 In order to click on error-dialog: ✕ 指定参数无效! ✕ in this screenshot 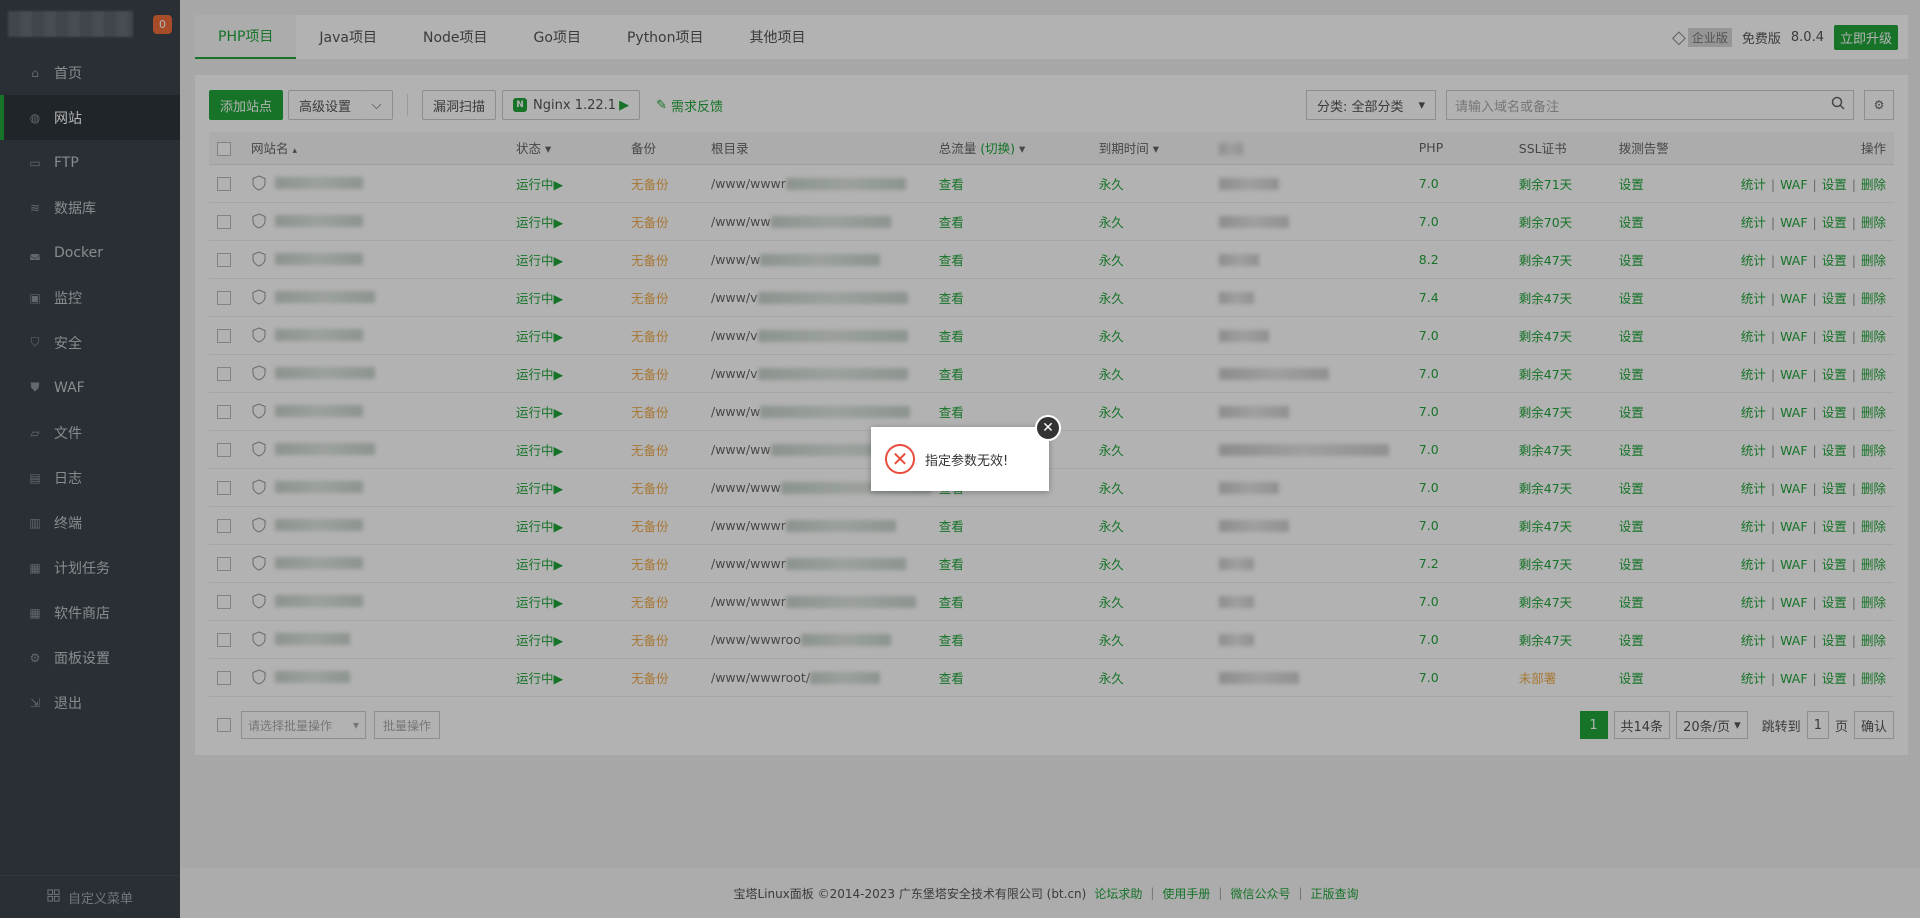, I will do `click(966, 453)`.